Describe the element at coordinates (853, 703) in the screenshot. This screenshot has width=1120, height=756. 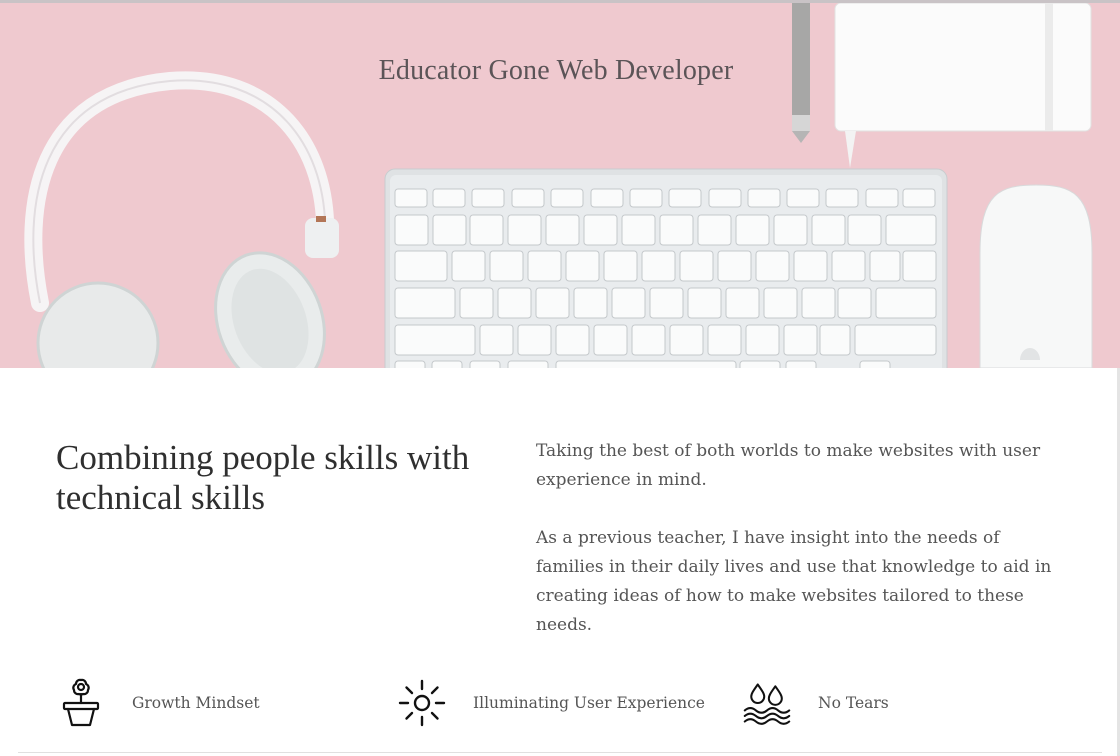
I see `feature-label: No Tears` at that location.